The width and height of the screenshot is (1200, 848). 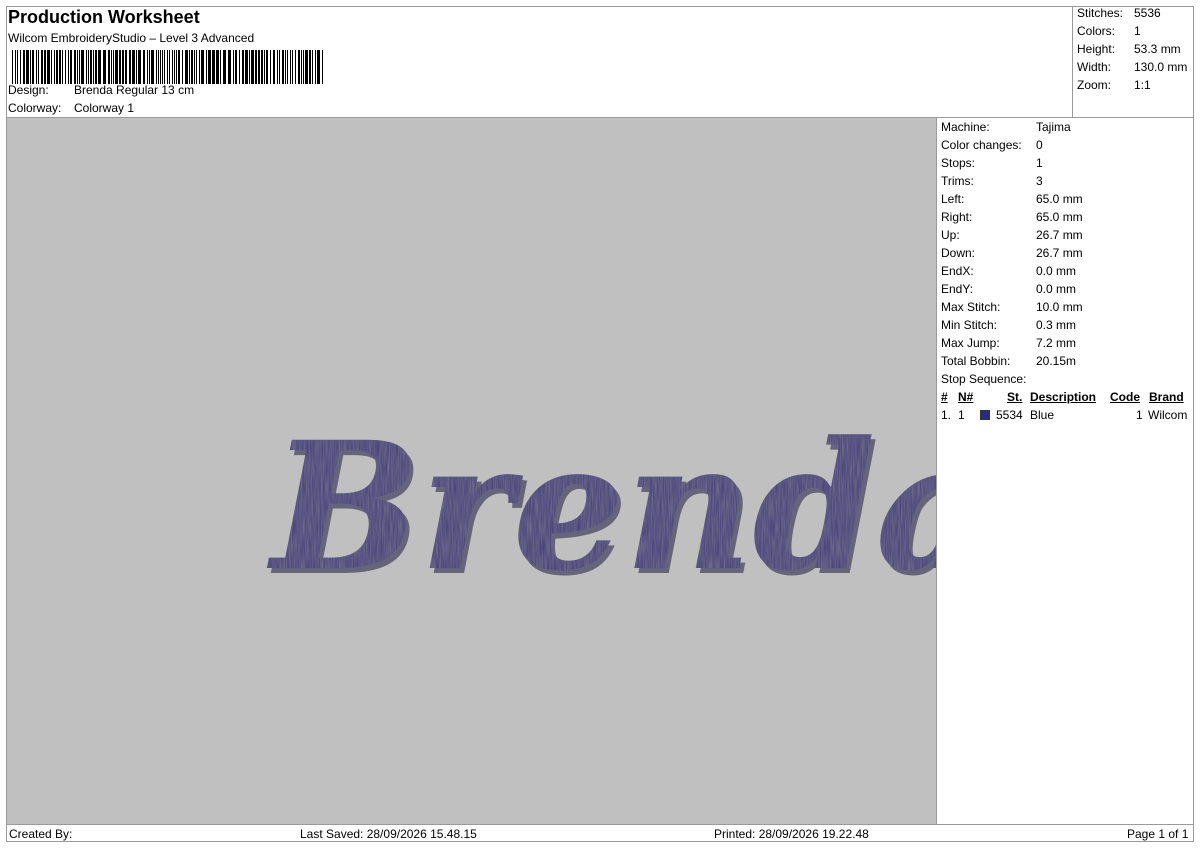 What do you see at coordinates (1042, 415) in the screenshot?
I see `row-description: Blue` at bounding box center [1042, 415].